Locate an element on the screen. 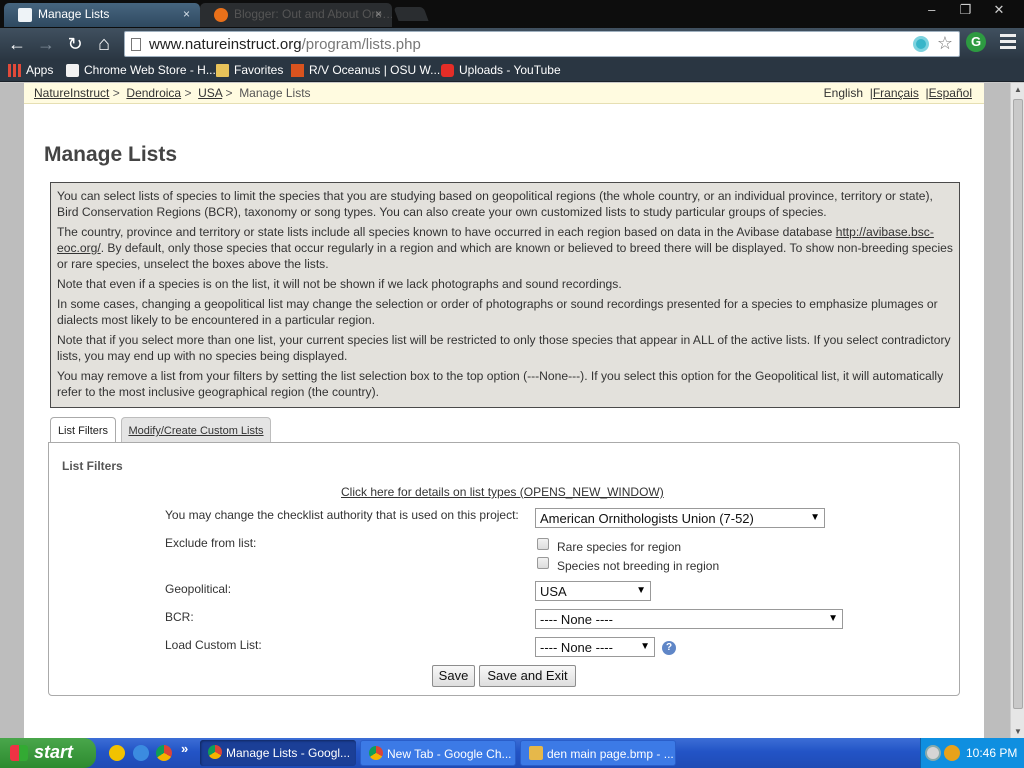  custom-list-select: ---- None ---- ▼ is located at coordinates (595, 647).